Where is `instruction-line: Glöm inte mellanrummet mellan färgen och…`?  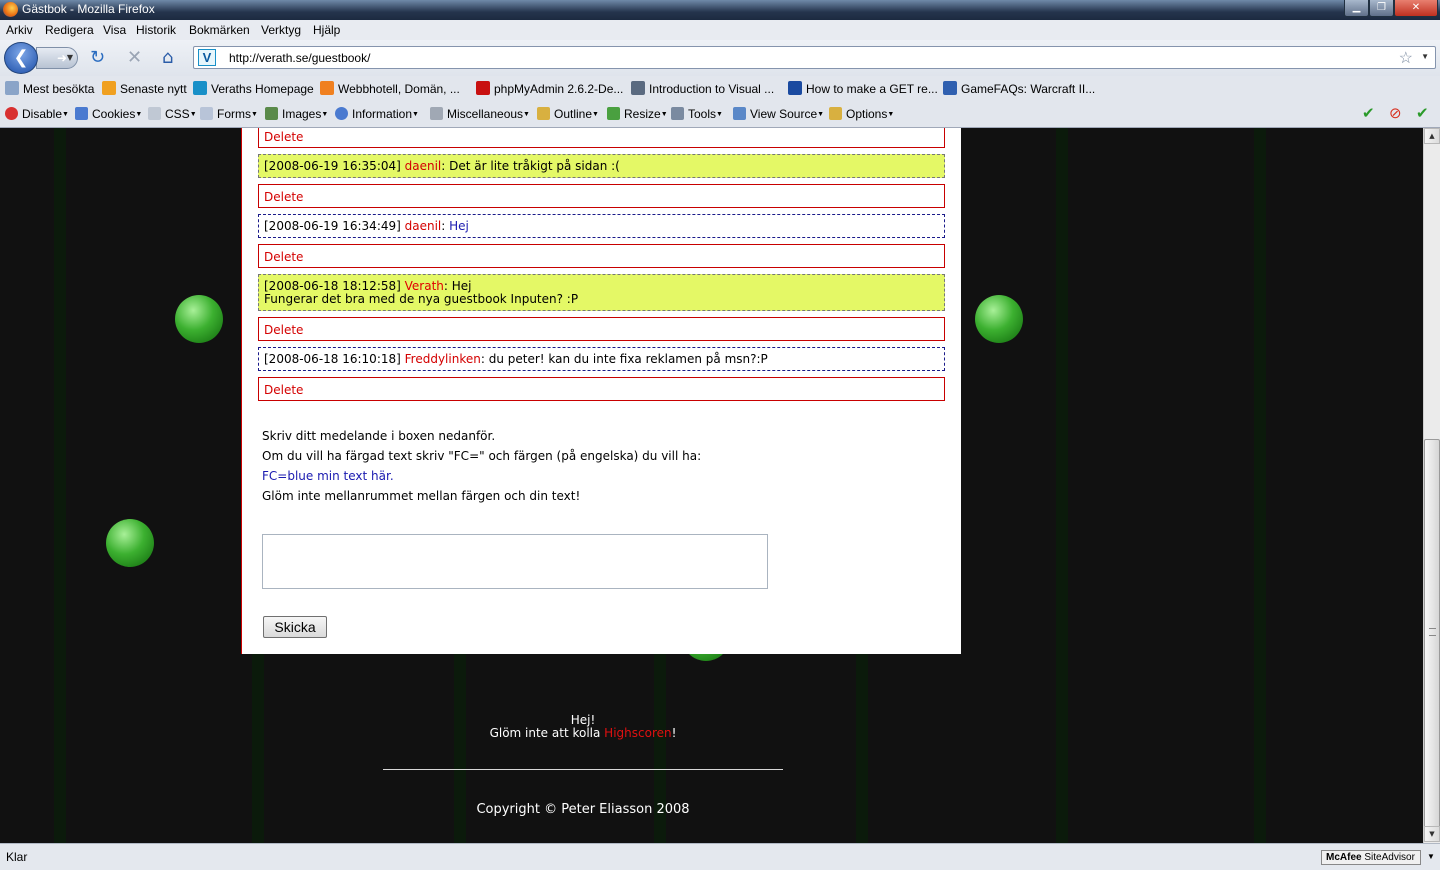
instruction-line: Glöm inte mellanrummet mellan färgen och… is located at coordinates (421, 496).